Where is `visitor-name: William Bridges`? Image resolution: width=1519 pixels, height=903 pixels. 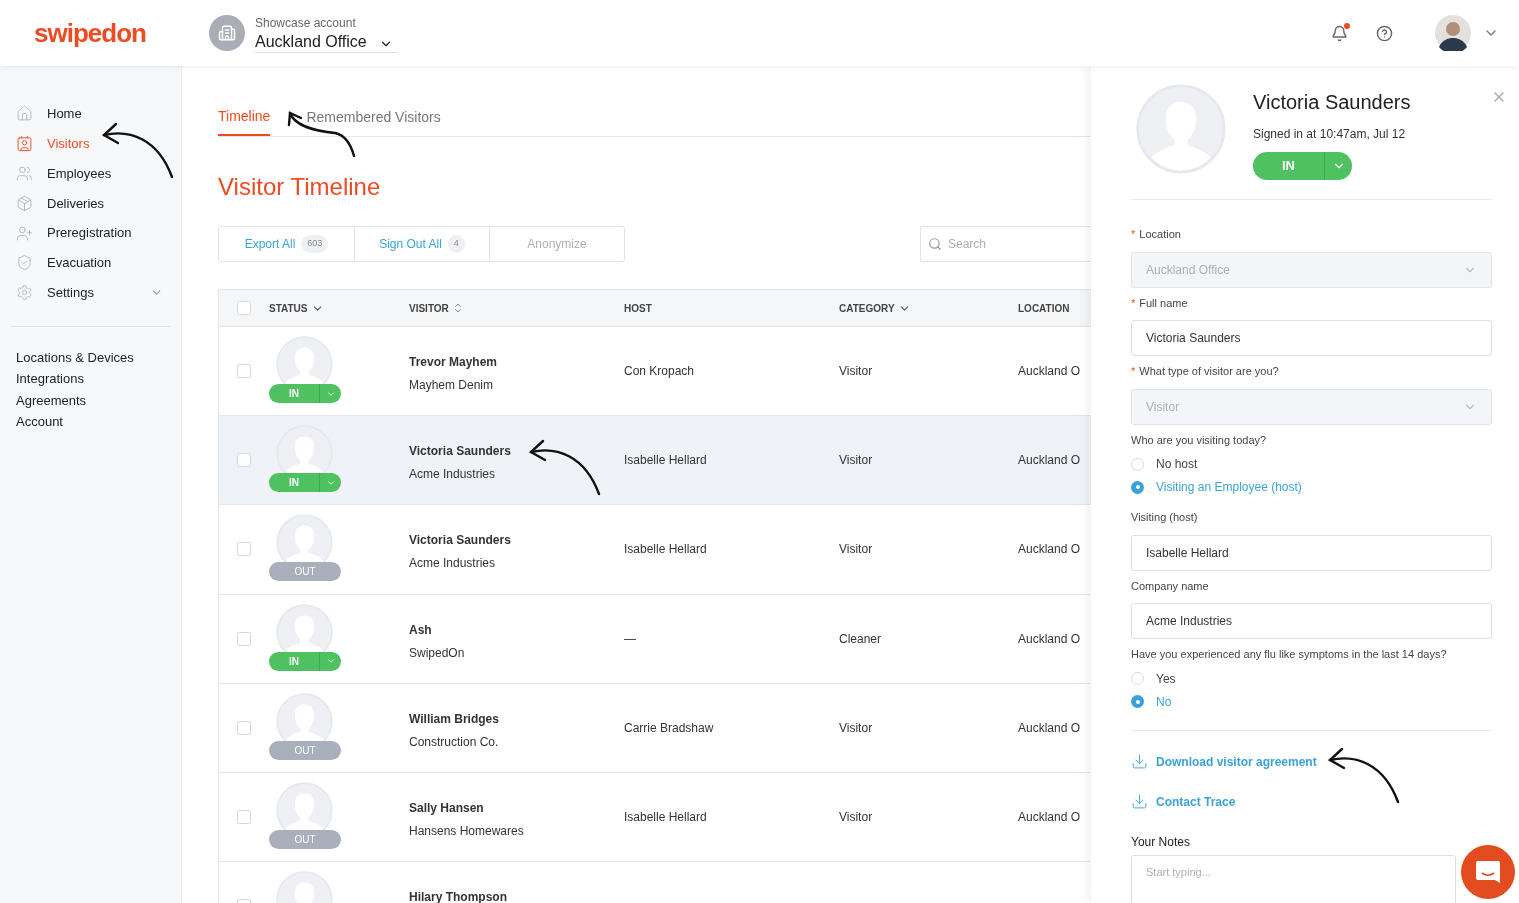 visitor-name: William Bridges is located at coordinates (454, 719).